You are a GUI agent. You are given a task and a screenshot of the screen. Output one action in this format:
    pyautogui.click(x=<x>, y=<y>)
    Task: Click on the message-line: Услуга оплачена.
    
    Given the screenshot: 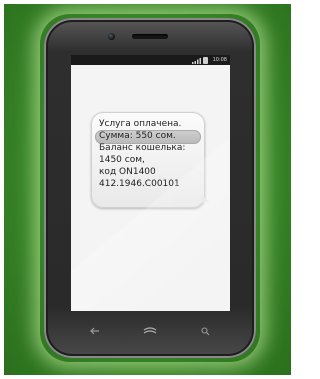 What is the action you would take?
    pyautogui.click(x=140, y=124)
    